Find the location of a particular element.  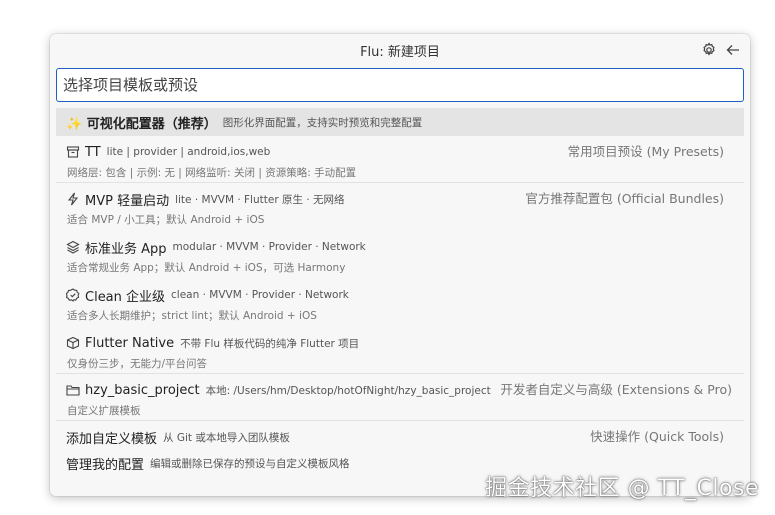

search-box is located at coordinates (400, 85).